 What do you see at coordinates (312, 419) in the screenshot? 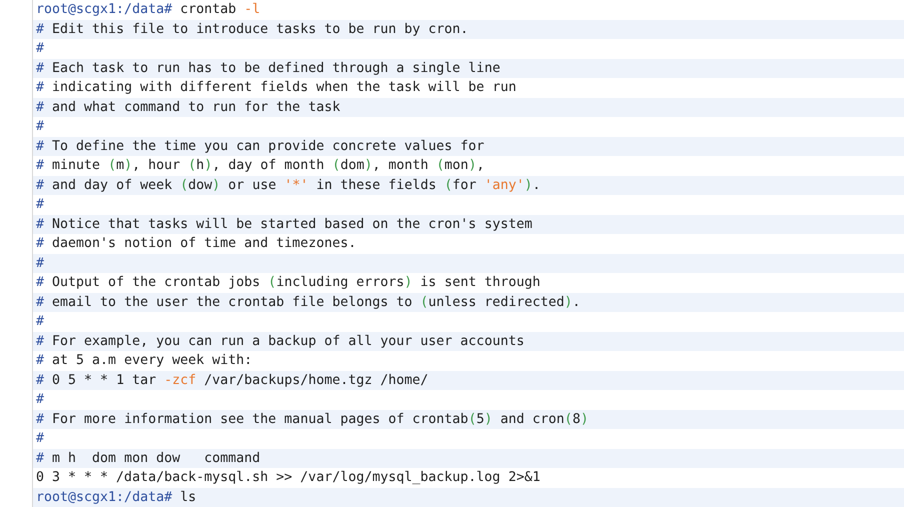
I see `terminal-line: # For more information see the manual pages of crontab(5) and cron(8)` at bounding box center [312, 419].